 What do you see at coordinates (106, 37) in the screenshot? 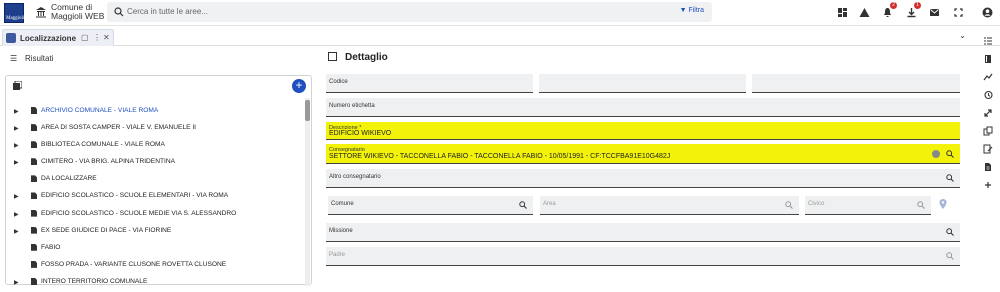
I see `close-icon: ✕` at bounding box center [106, 37].